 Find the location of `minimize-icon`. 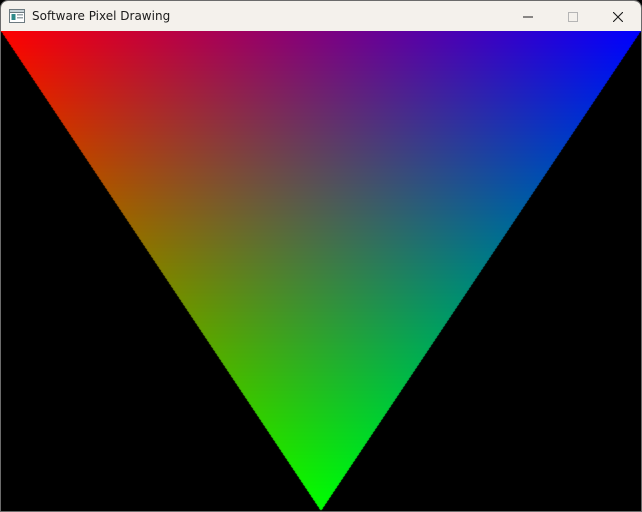

minimize-icon is located at coordinates (527, 16).